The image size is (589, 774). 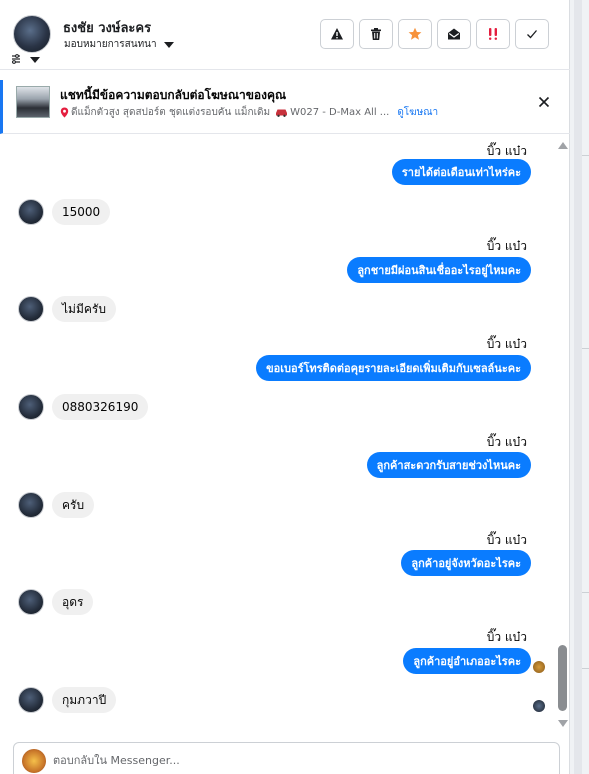 I want to click on warning-icon, so click(x=337, y=34).